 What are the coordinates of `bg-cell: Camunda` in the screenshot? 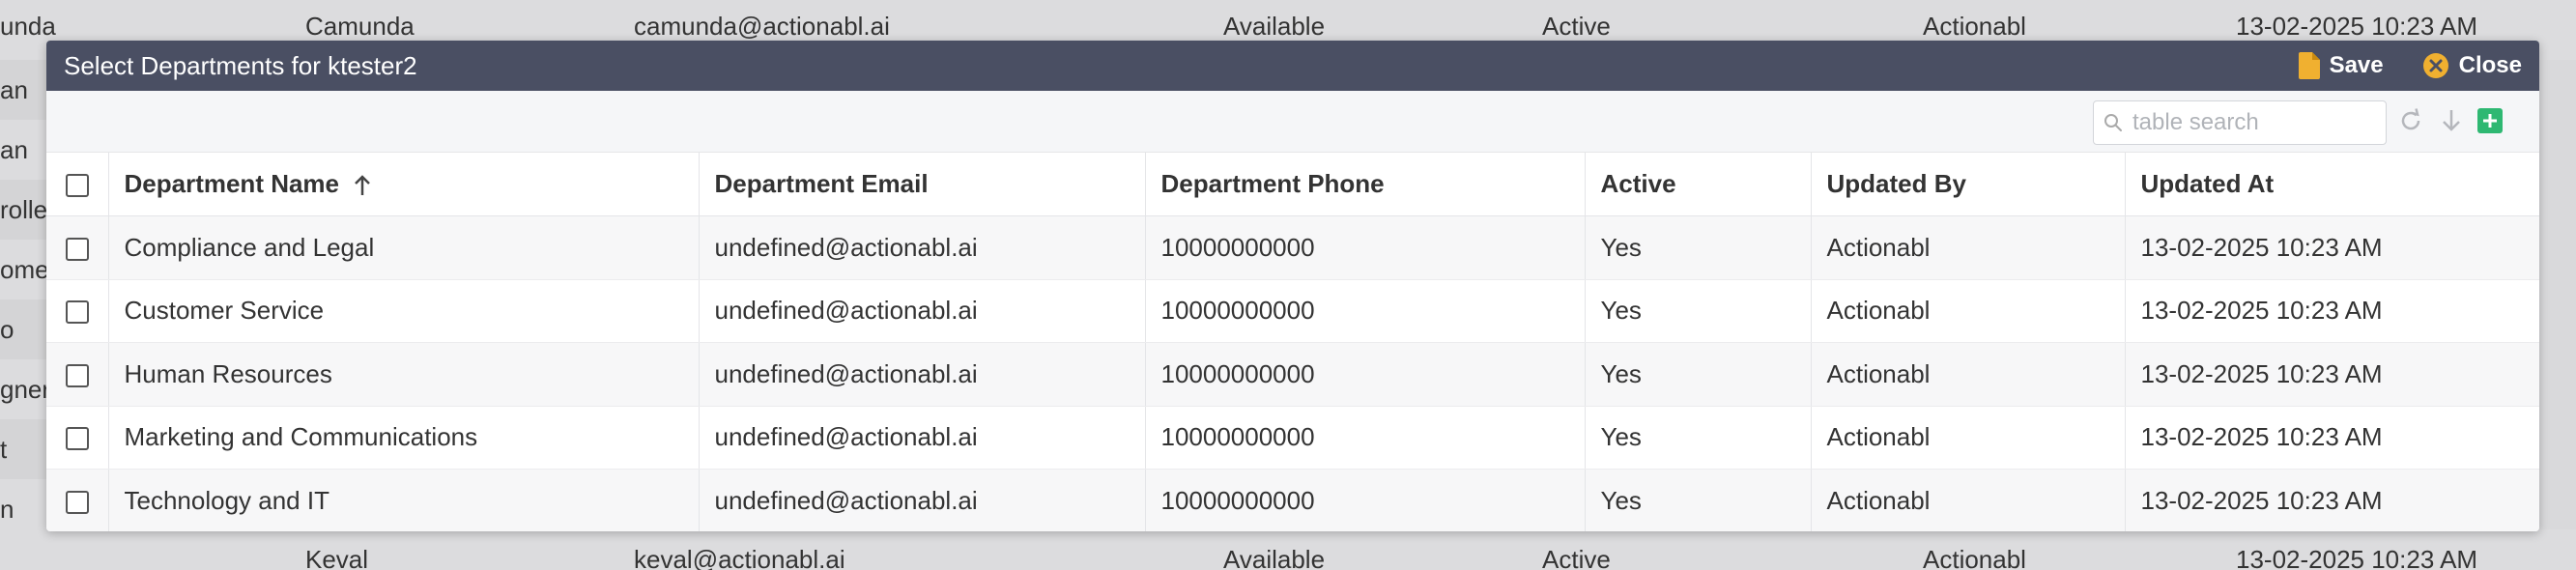 It's located at (360, 26).